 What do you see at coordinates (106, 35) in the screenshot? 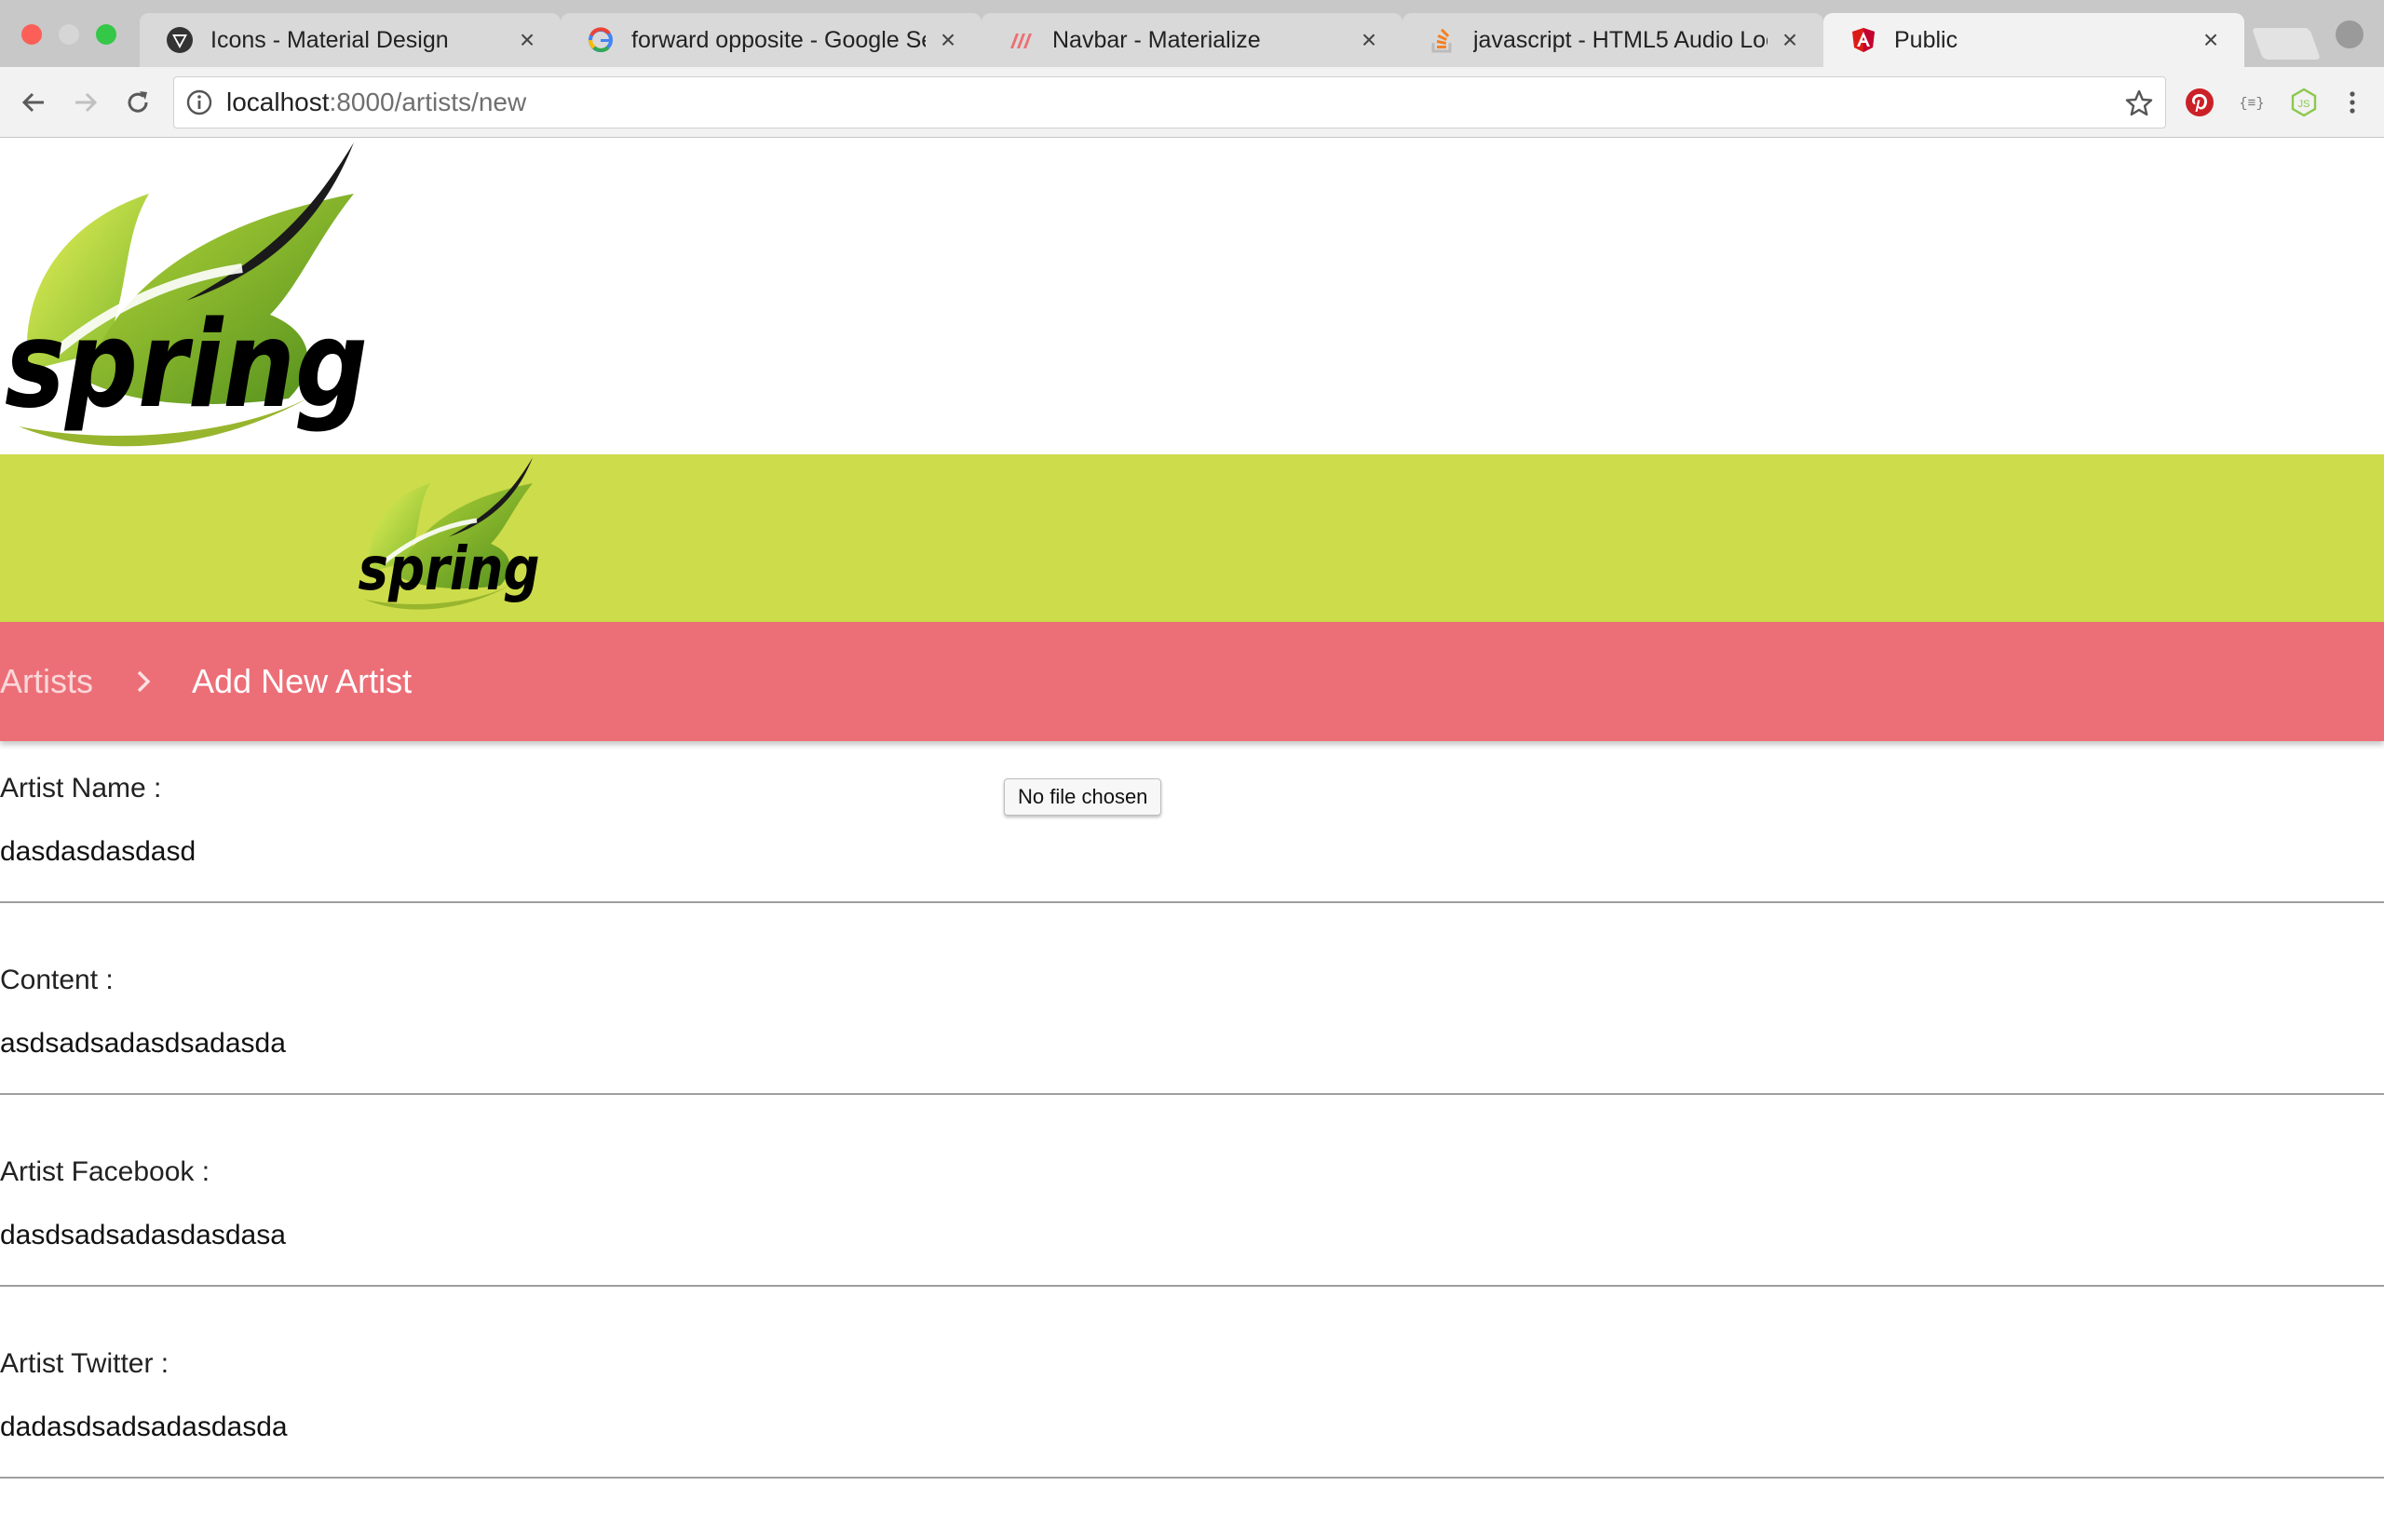
I see `window-zoom-button` at bounding box center [106, 35].